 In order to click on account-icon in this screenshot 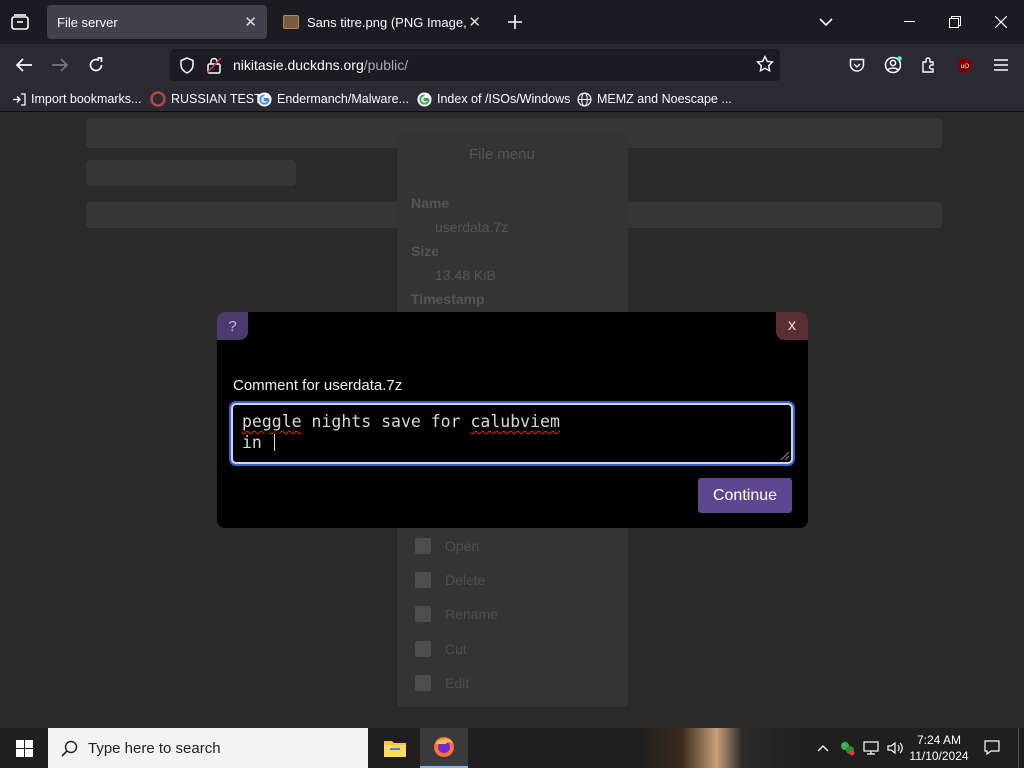, I will do `click(893, 65)`.